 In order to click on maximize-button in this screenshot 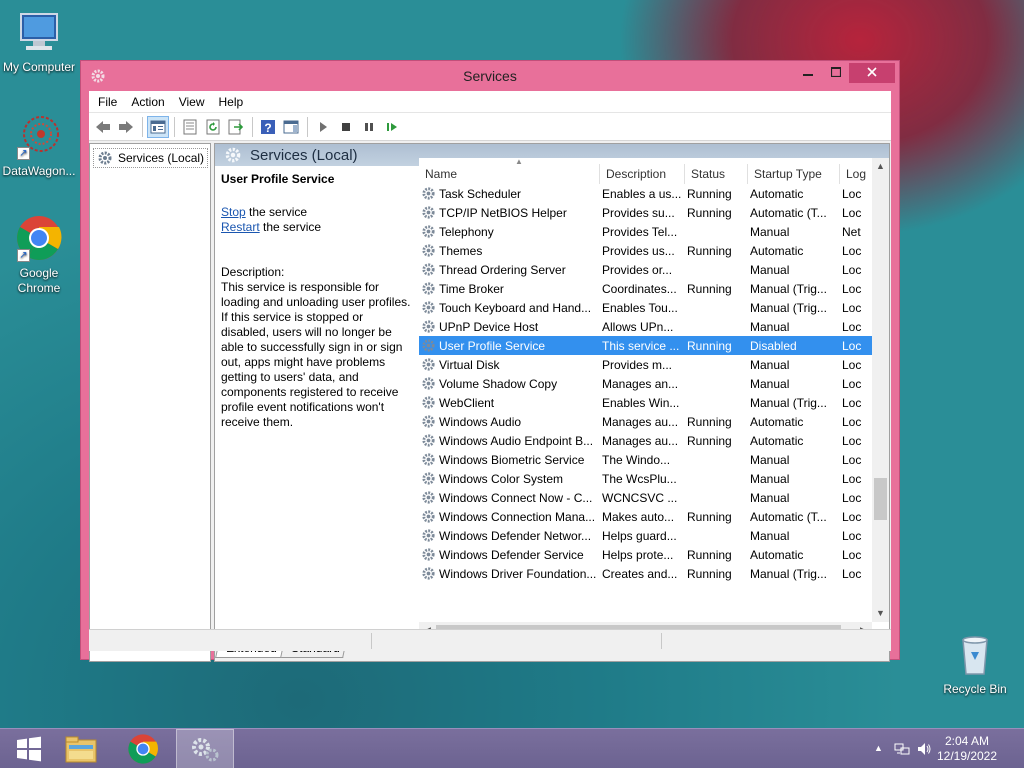, I will do `click(836, 73)`.